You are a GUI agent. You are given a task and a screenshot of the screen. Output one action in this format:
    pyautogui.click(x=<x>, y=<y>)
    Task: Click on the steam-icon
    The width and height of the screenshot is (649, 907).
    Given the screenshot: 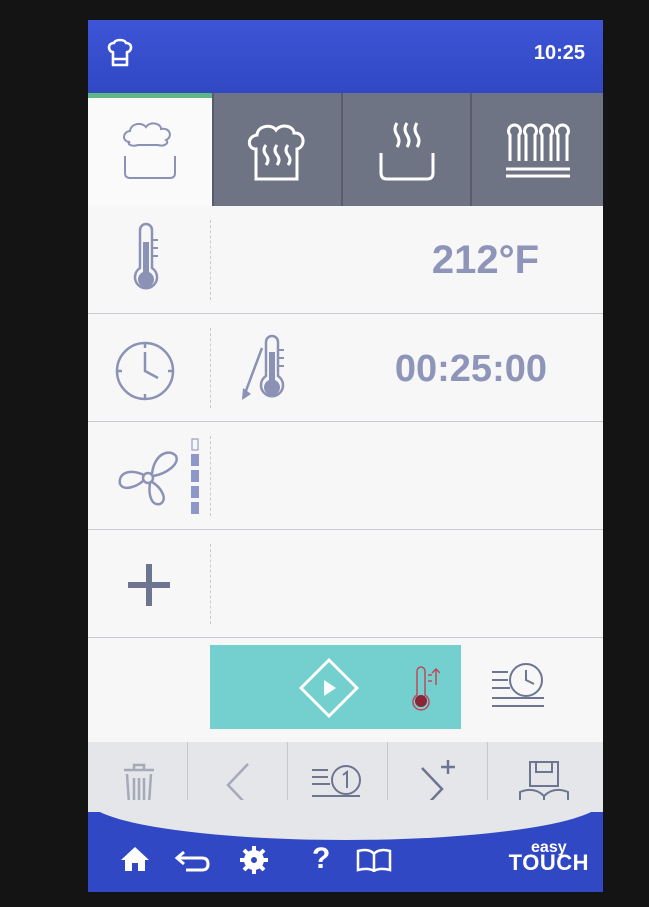 What is the action you would take?
    pyautogui.click(x=407, y=151)
    